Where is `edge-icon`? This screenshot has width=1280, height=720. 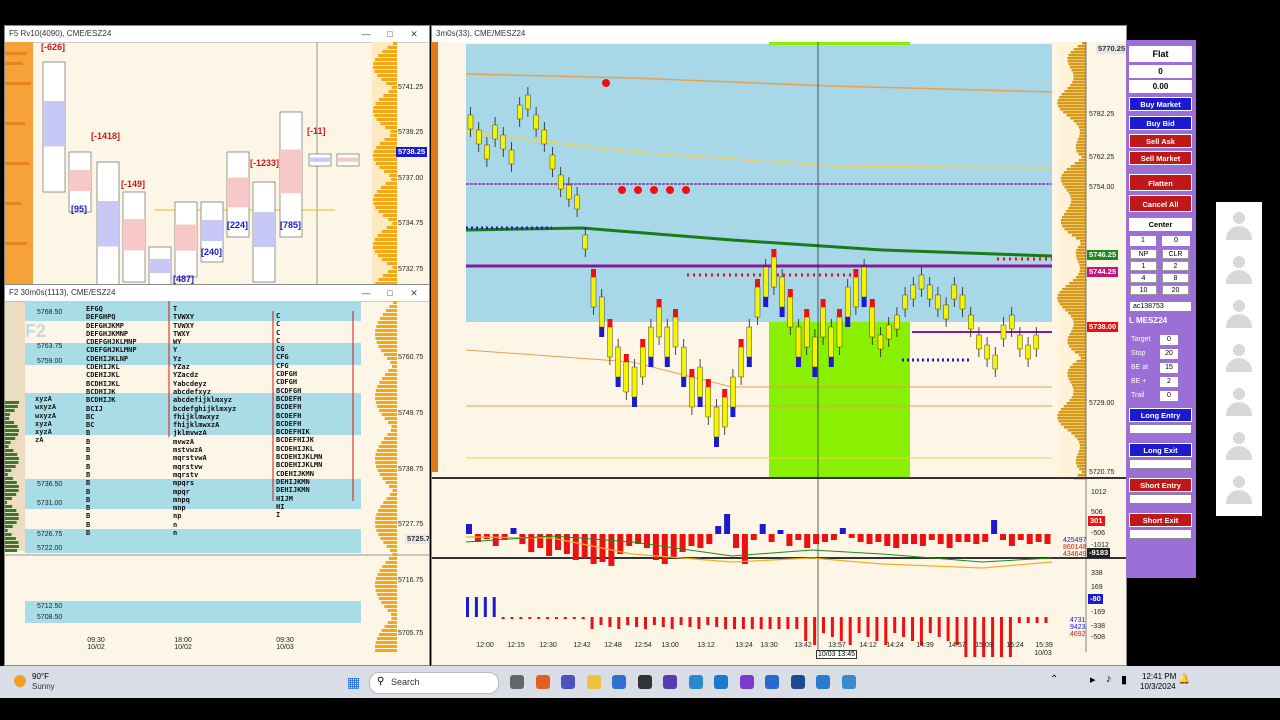 edge-icon is located at coordinates (721, 682).